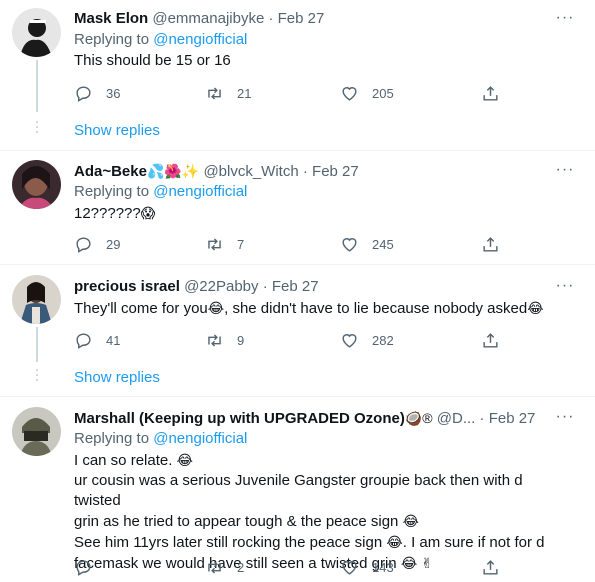 The image size is (595, 582). What do you see at coordinates (383, 340) in the screenshot?
I see `like-count: 282` at bounding box center [383, 340].